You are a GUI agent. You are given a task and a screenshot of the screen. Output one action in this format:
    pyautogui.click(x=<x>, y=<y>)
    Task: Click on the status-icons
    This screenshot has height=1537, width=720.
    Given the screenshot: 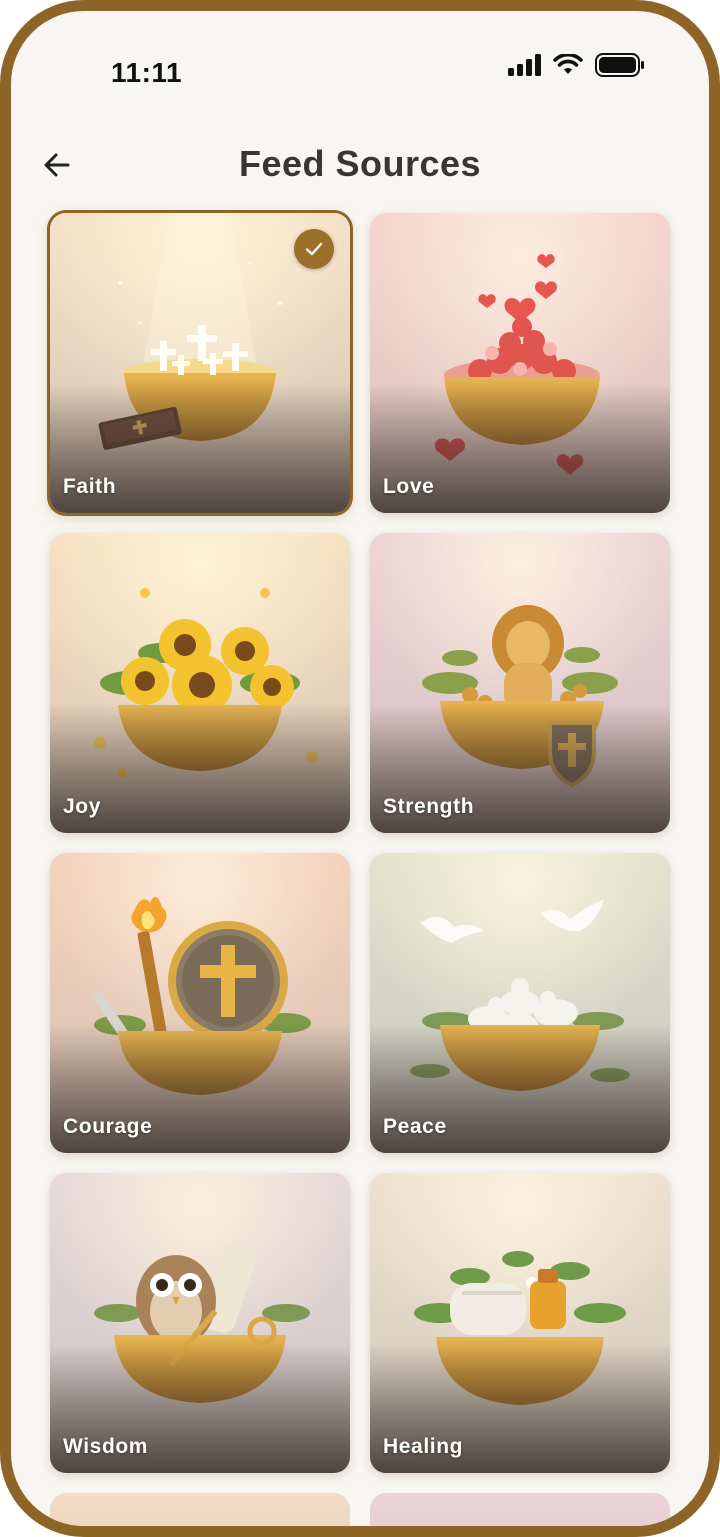 What is the action you would take?
    pyautogui.click(x=576, y=65)
    